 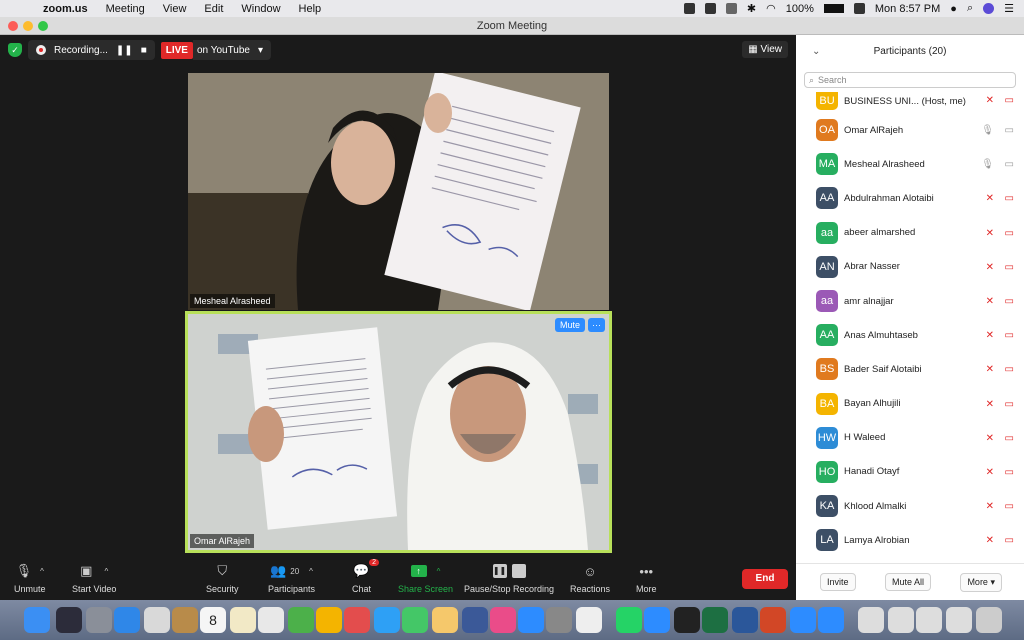 What do you see at coordinates (910, 438) in the screenshot?
I see `participant-row: HW H Waleed ✕ ▭` at bounding box center [910, 438].